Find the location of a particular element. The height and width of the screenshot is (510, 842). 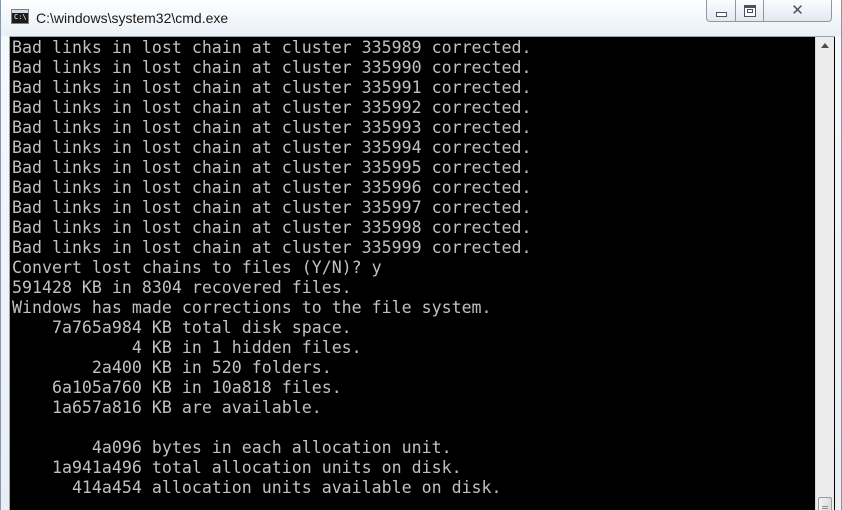

close-icon: ✕ is located at coordinates (797, 10).